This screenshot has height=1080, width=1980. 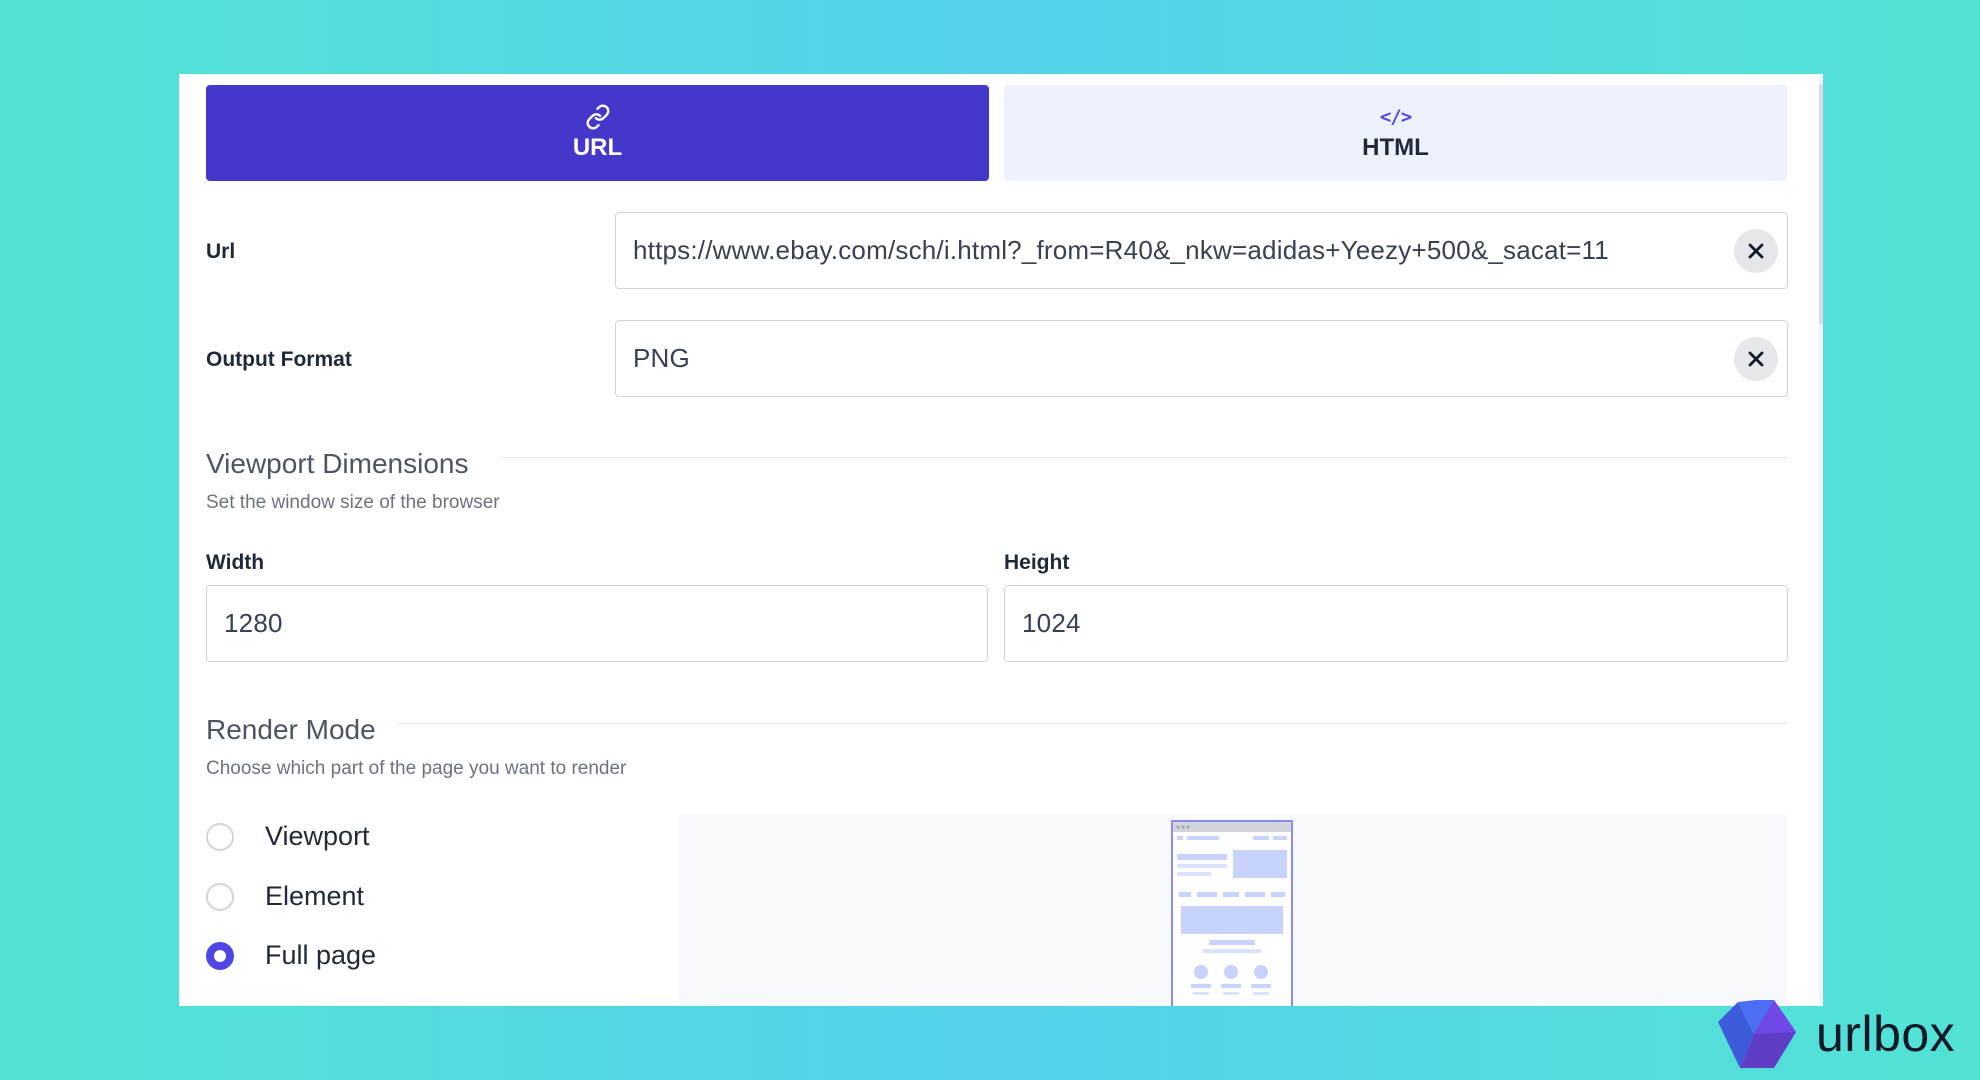 What do you see at coordinates (1886, 1034) in the screenshot?
I see `brand-name: urlbox` at bounding box center [1886, 1034].